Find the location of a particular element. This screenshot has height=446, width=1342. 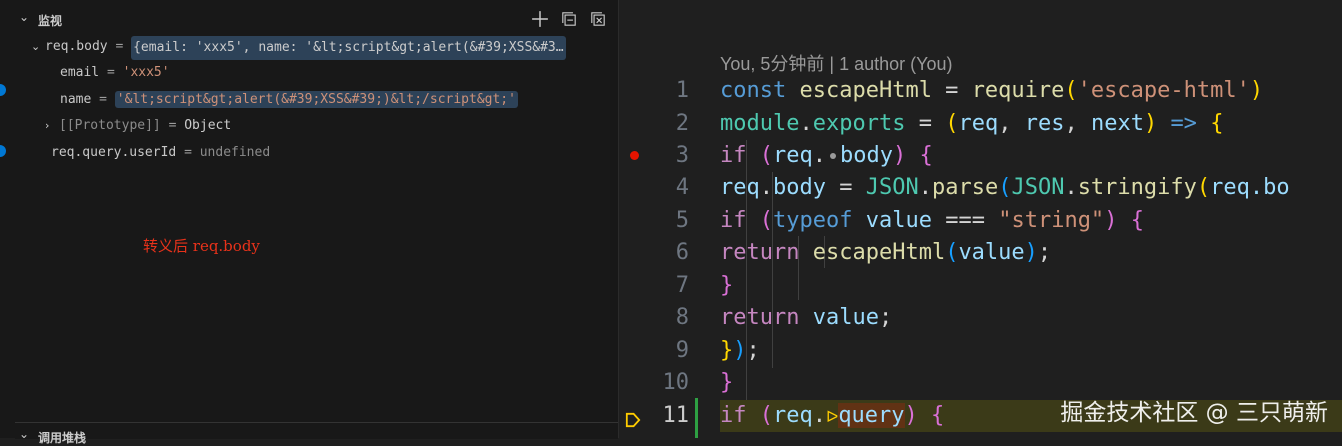

token: const is located at coordinates (753, 90).